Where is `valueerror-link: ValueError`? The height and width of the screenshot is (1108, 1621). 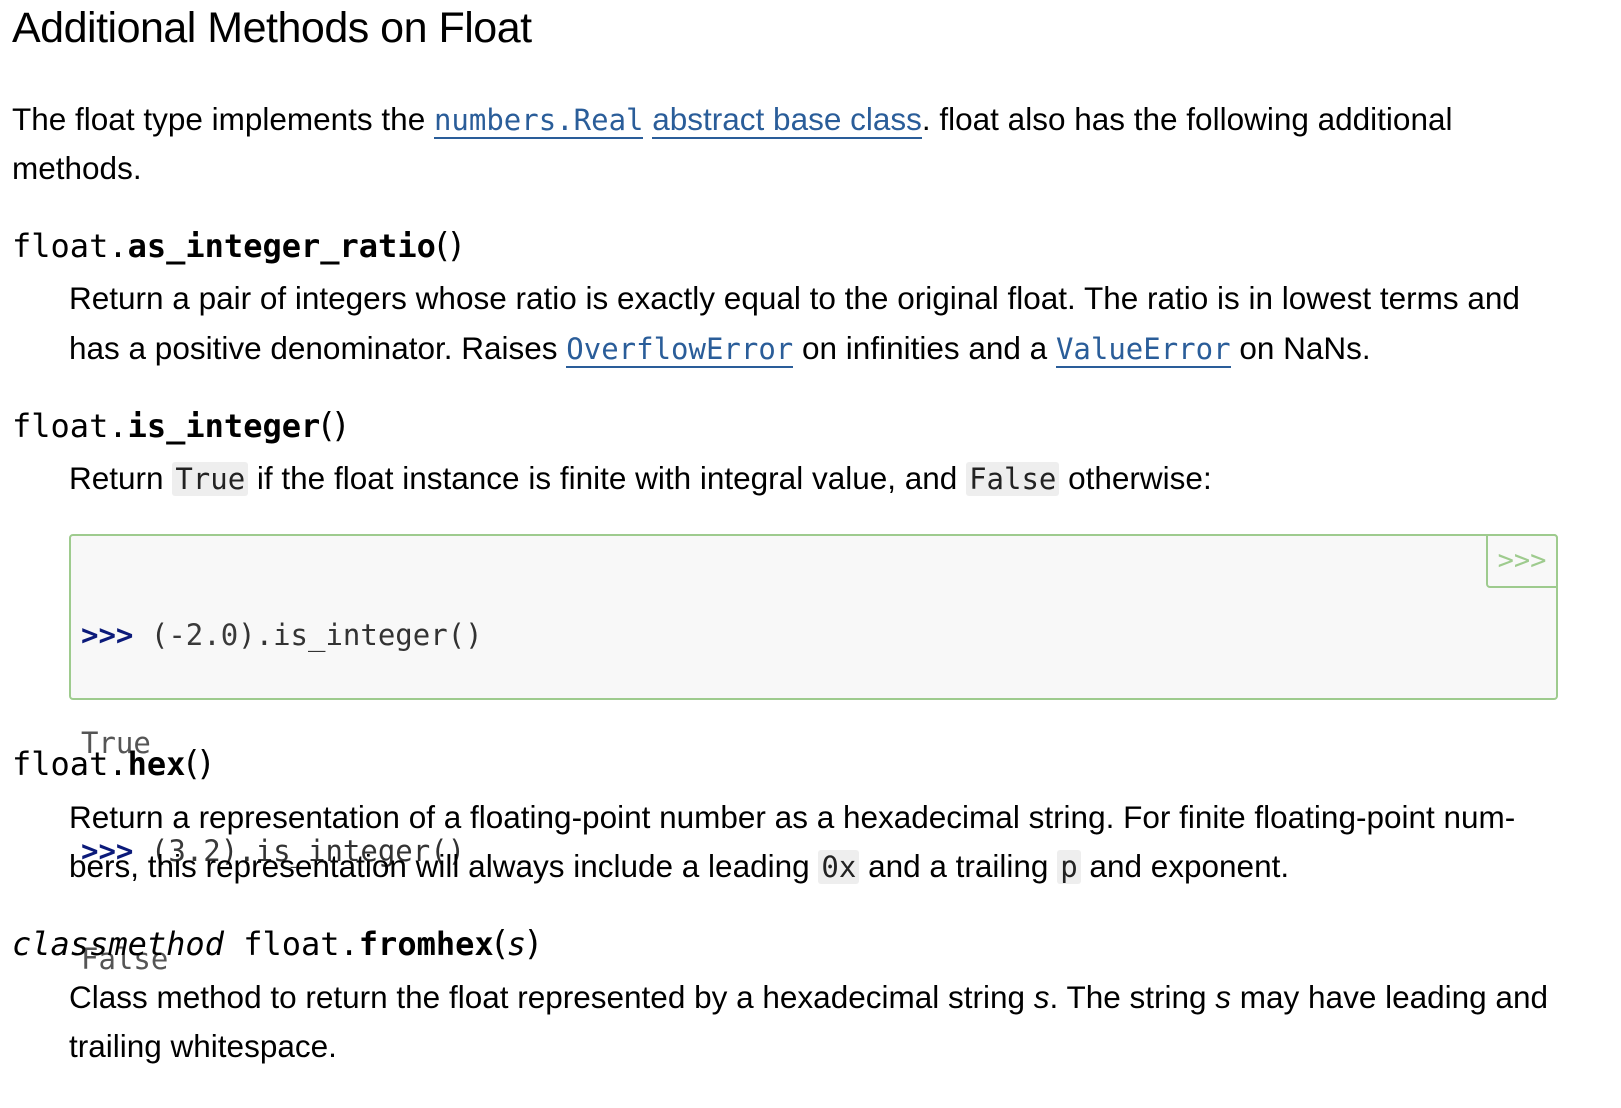 valueerror-link: ValueError is located at coordinates (1143, 350).